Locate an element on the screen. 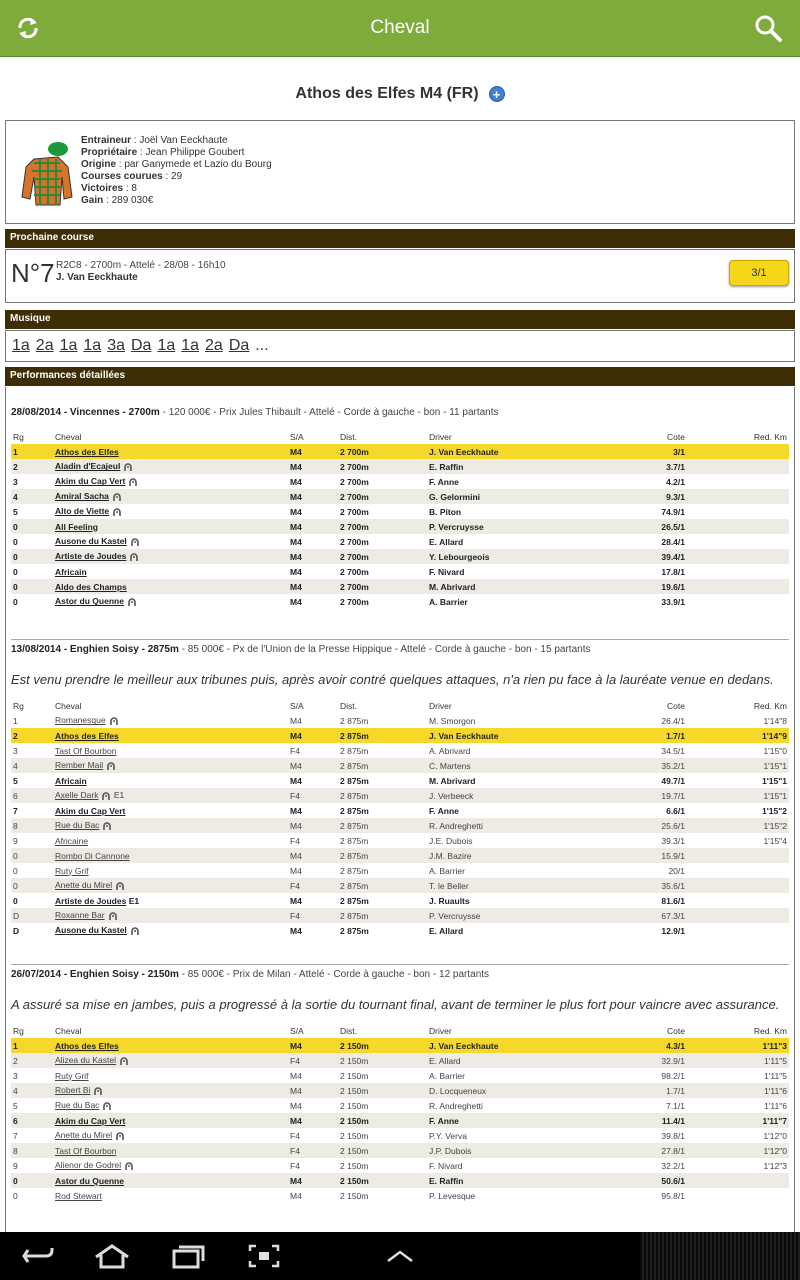 The height and width of the screenshot is (1280, 800). horse-link: Rod Stewart is located at coordinates (78, 1196).